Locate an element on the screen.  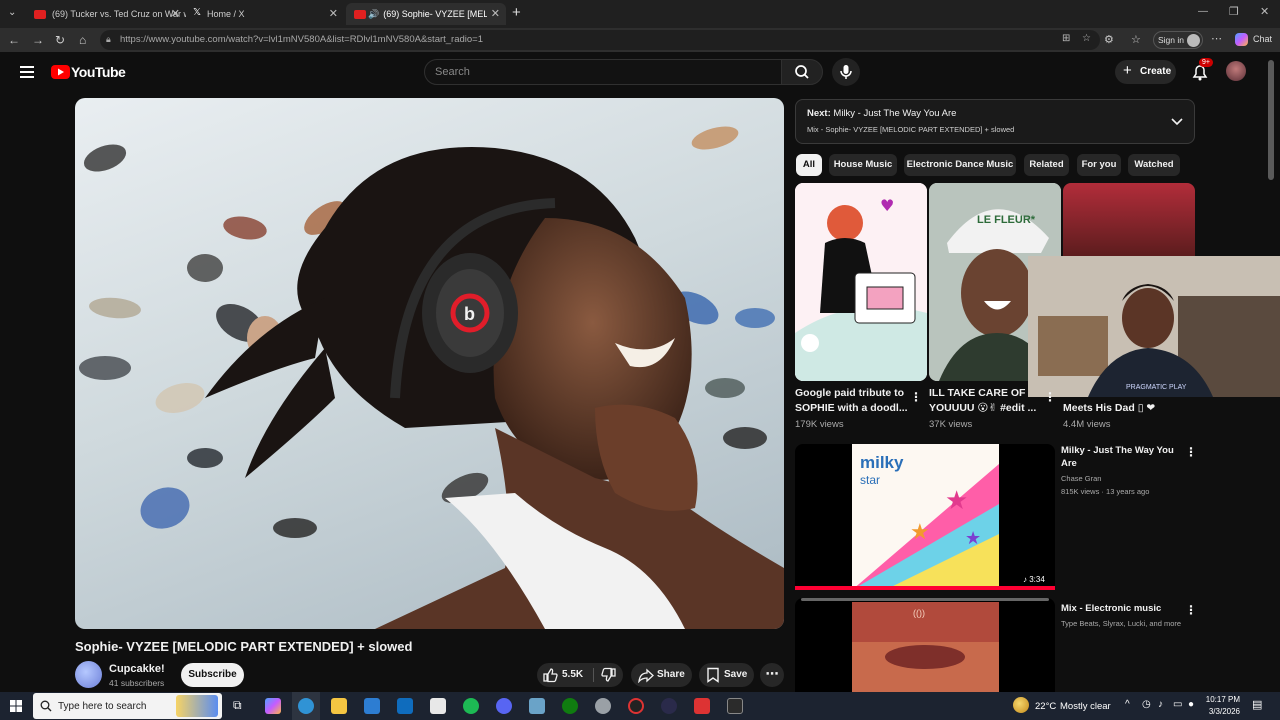
list-item-1-title-line2: Are is located at coordinates (1069, 463).